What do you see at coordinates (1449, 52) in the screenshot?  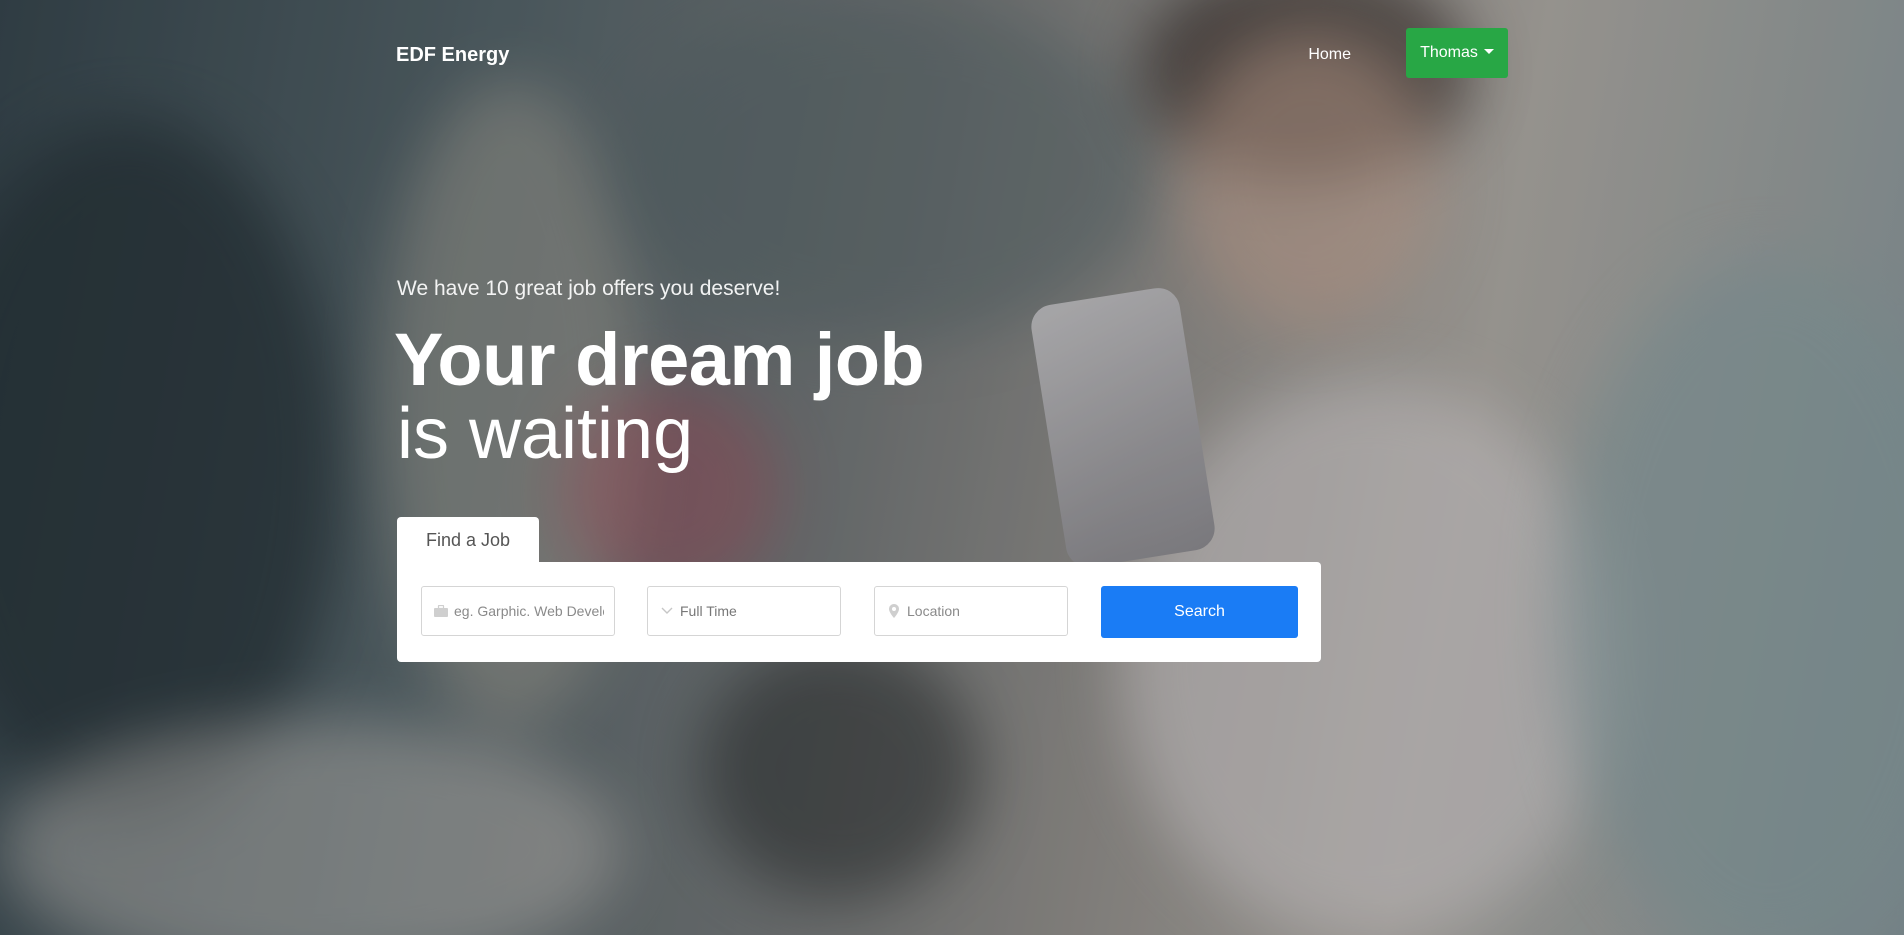 I see `user-menu-label: Thomas` at bounding box center [1449, 52].